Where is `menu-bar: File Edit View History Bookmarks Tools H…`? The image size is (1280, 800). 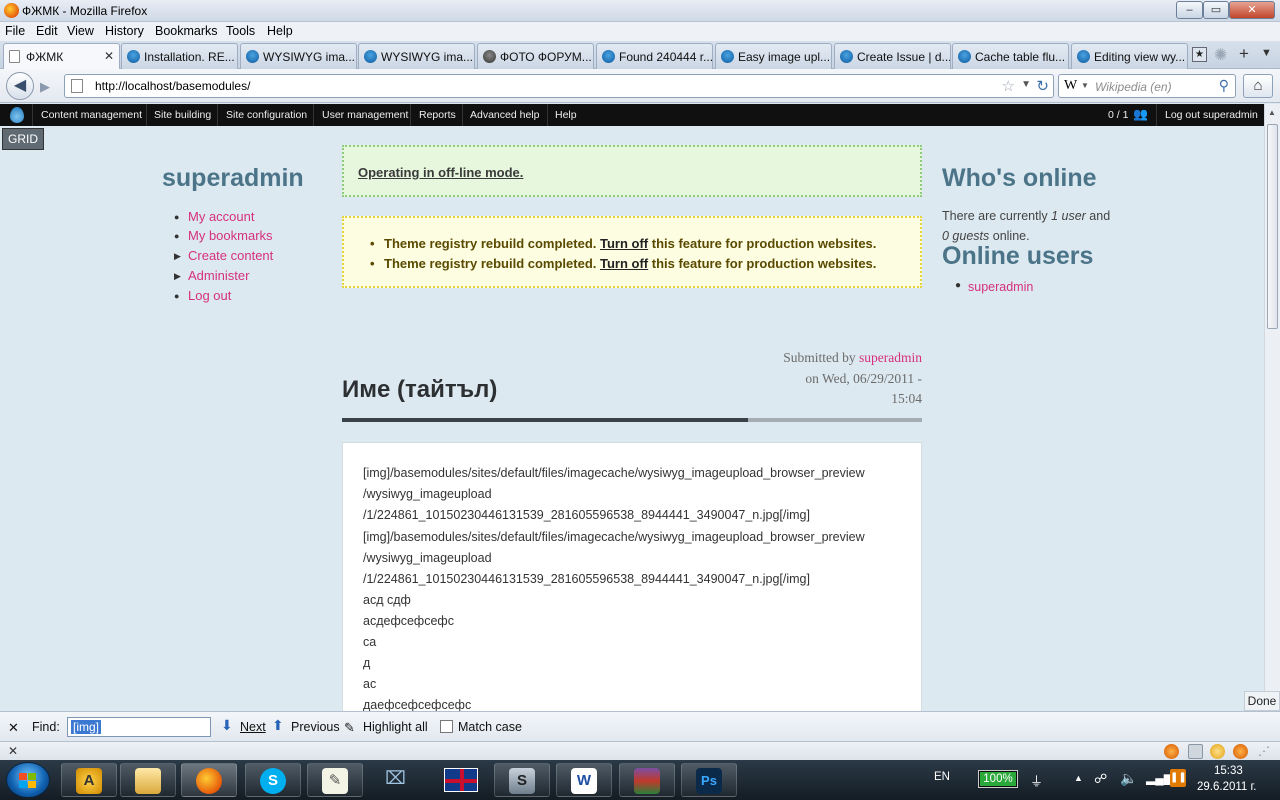
menu-bar: File Edit View History Bookmarks Tools H… is located at coordinates (640, 31).